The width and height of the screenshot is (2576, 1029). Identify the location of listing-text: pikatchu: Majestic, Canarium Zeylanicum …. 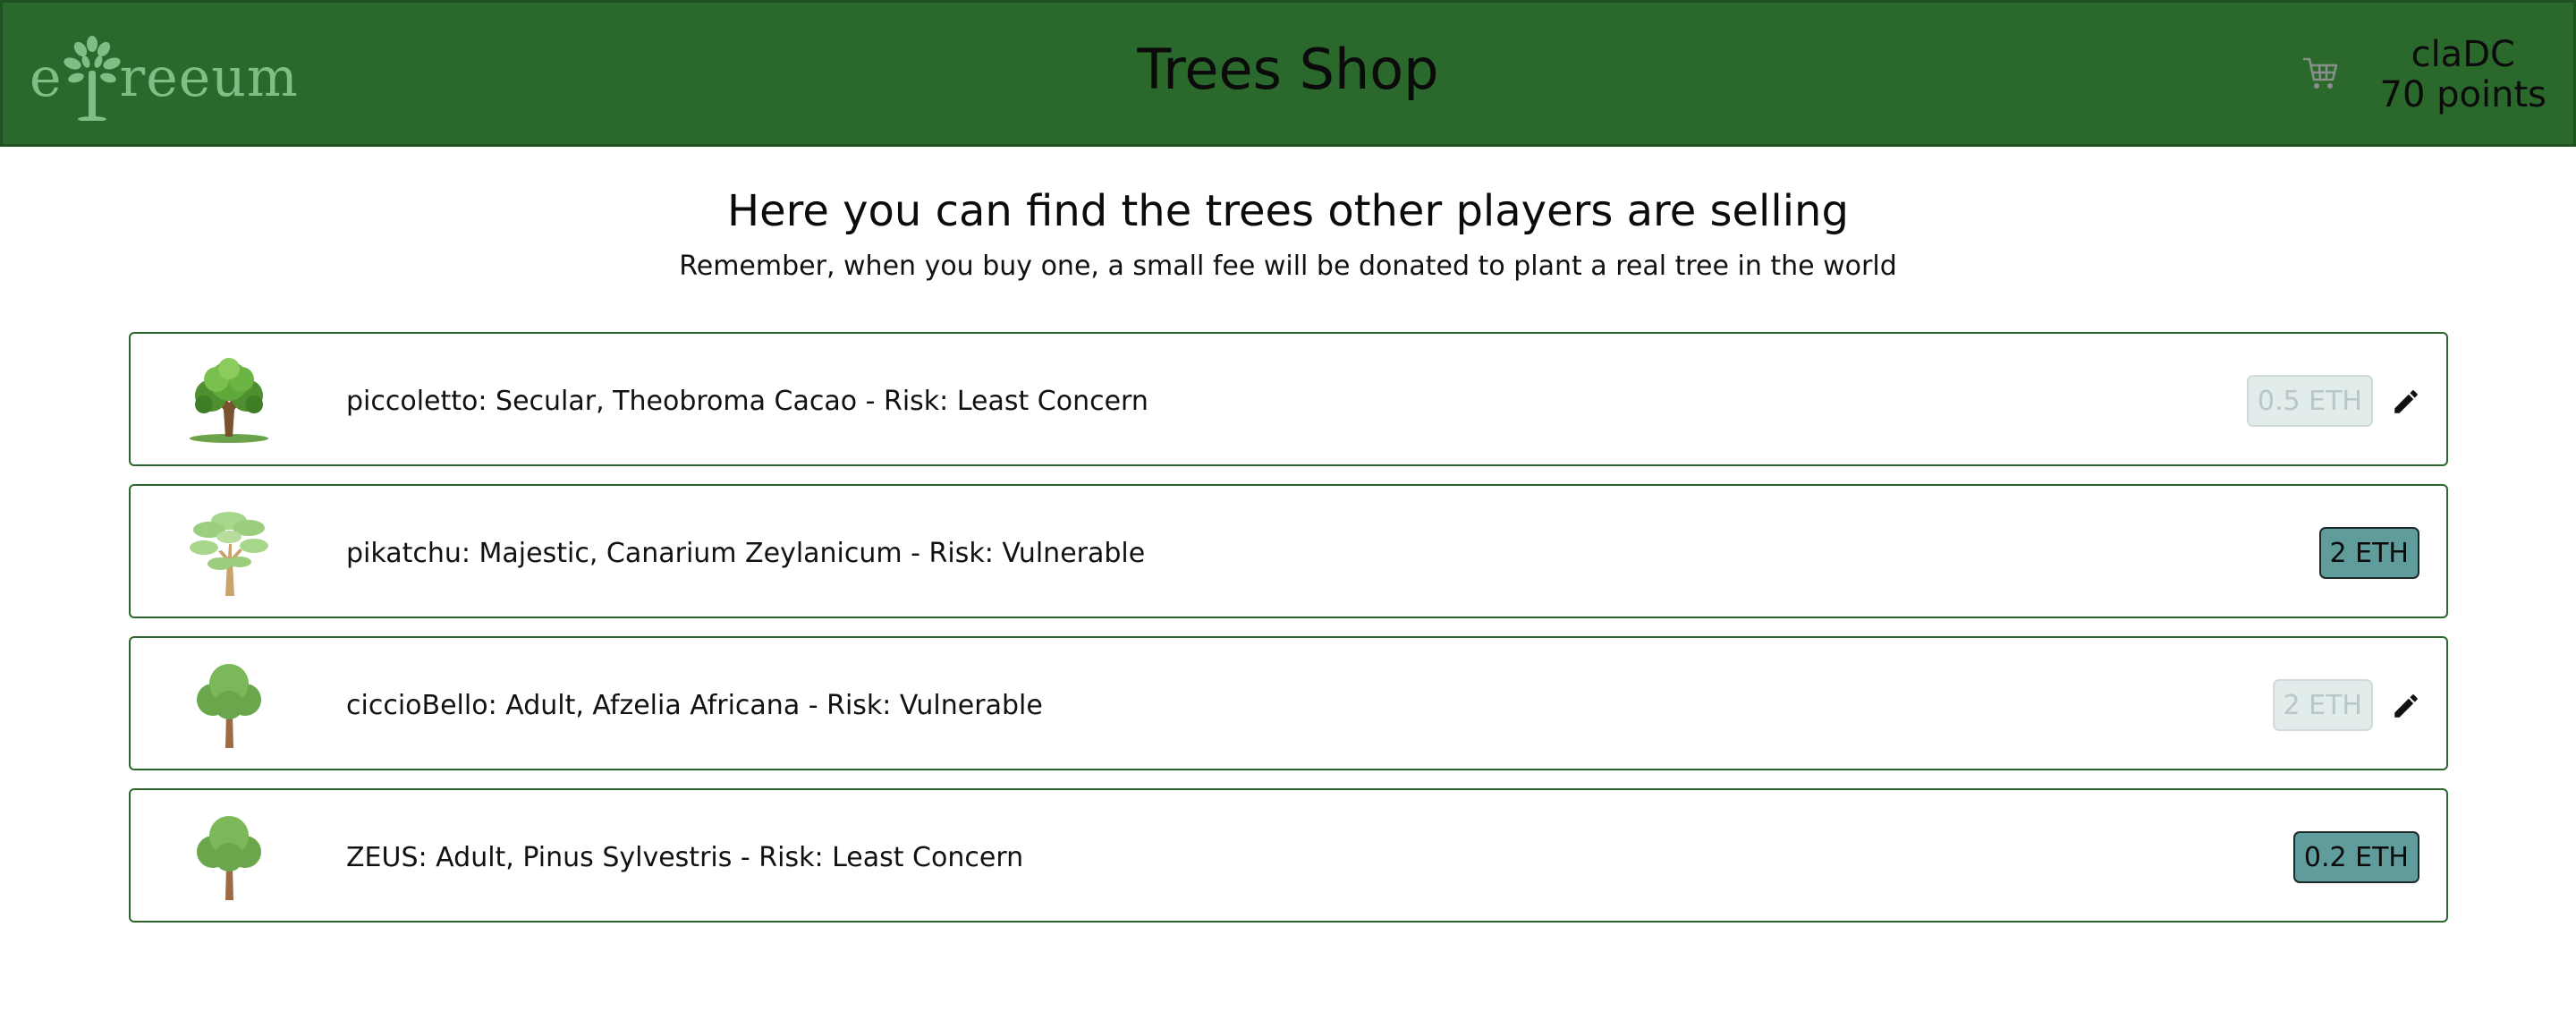
(746, 553).